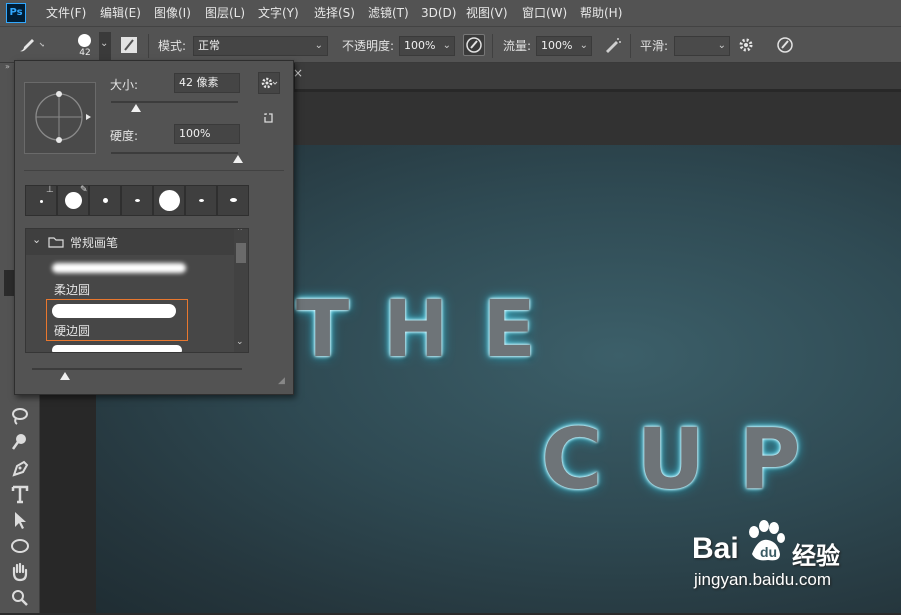 The width and height of the screenshot is (901, 615). I want to click on canvas-text-cup: CUP, so click(688, 459).